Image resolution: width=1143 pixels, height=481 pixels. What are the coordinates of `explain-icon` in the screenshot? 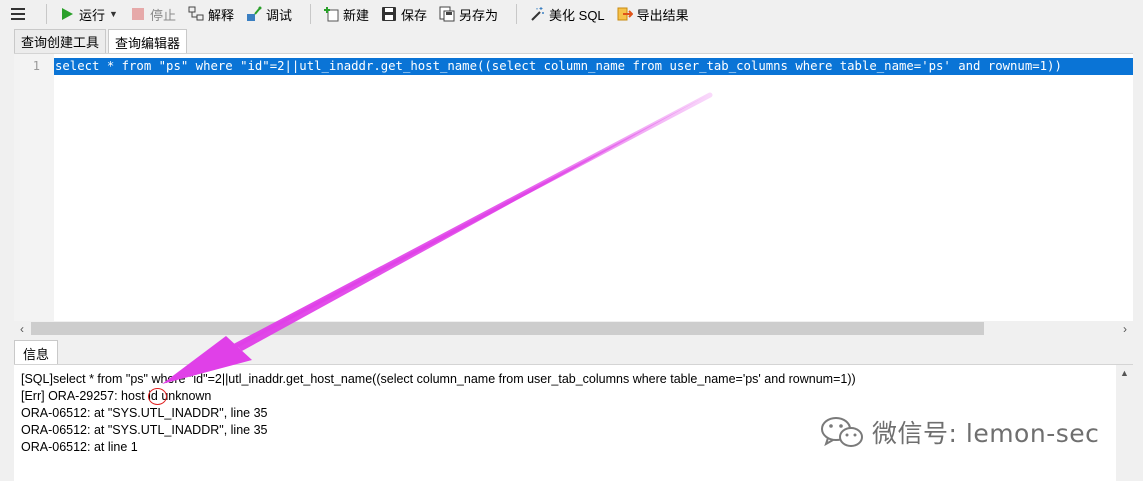 It's located at (196, 14).